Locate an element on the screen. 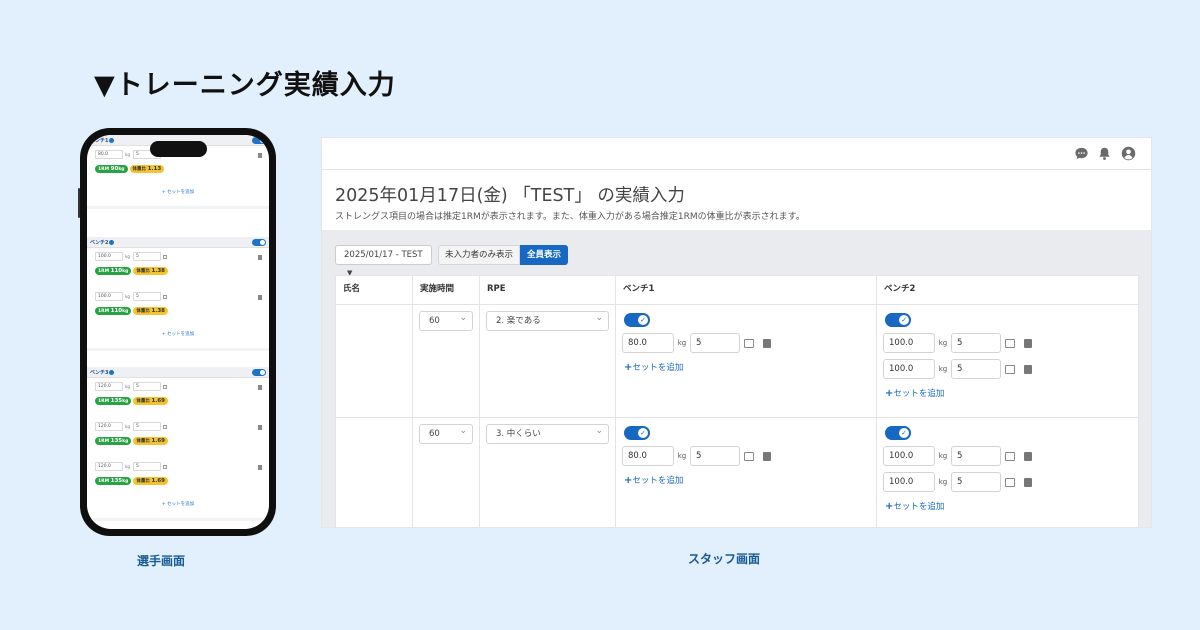 This screenshot has width=1200, height=630. duration-cell: 60 is located at coordinates (446, 472).